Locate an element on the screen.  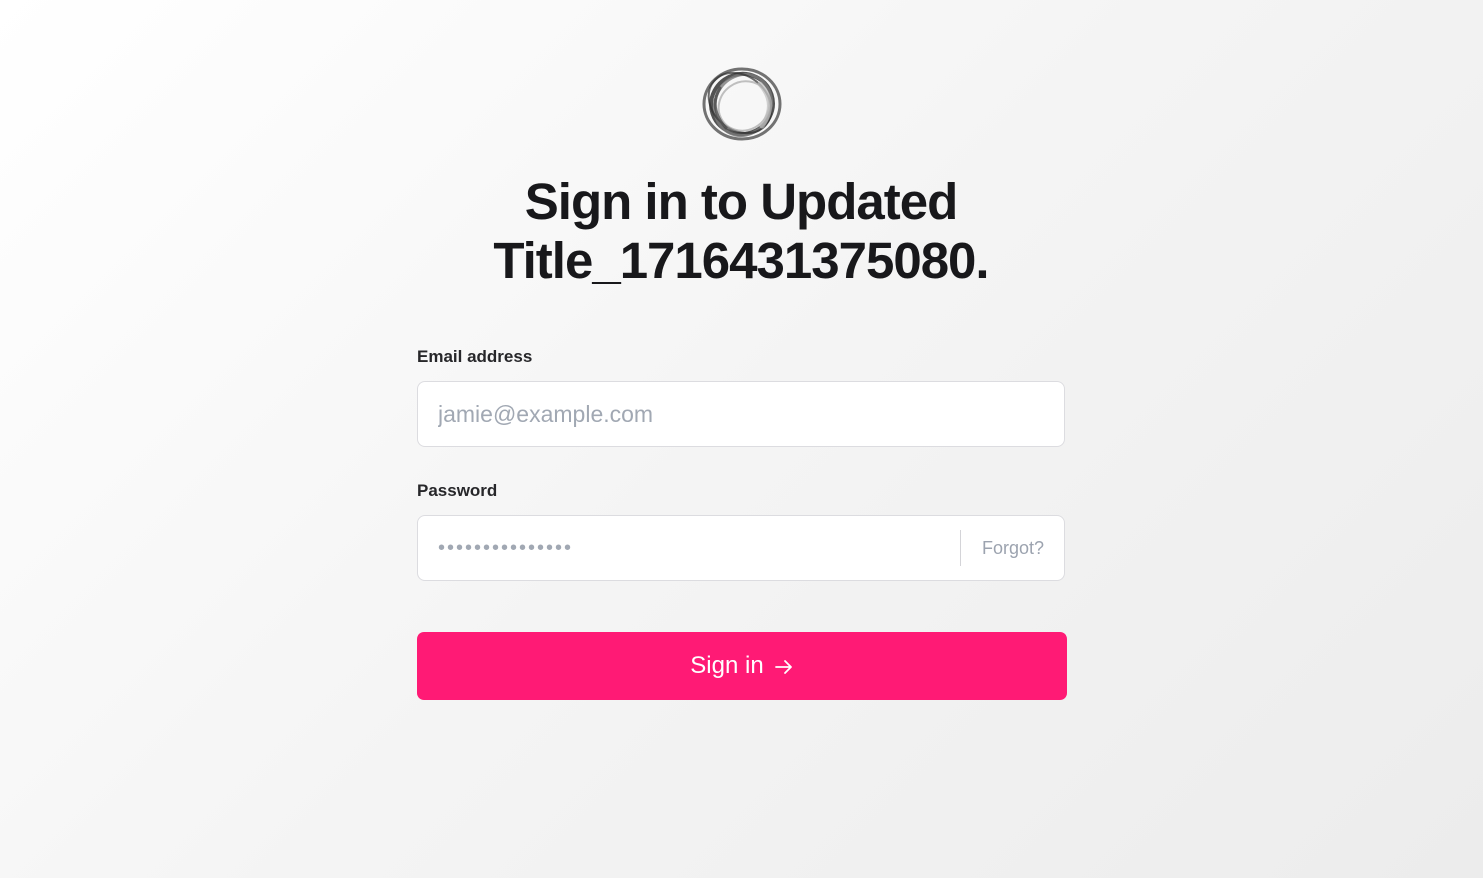
password-label: Password is located at coordinates (457, 490).